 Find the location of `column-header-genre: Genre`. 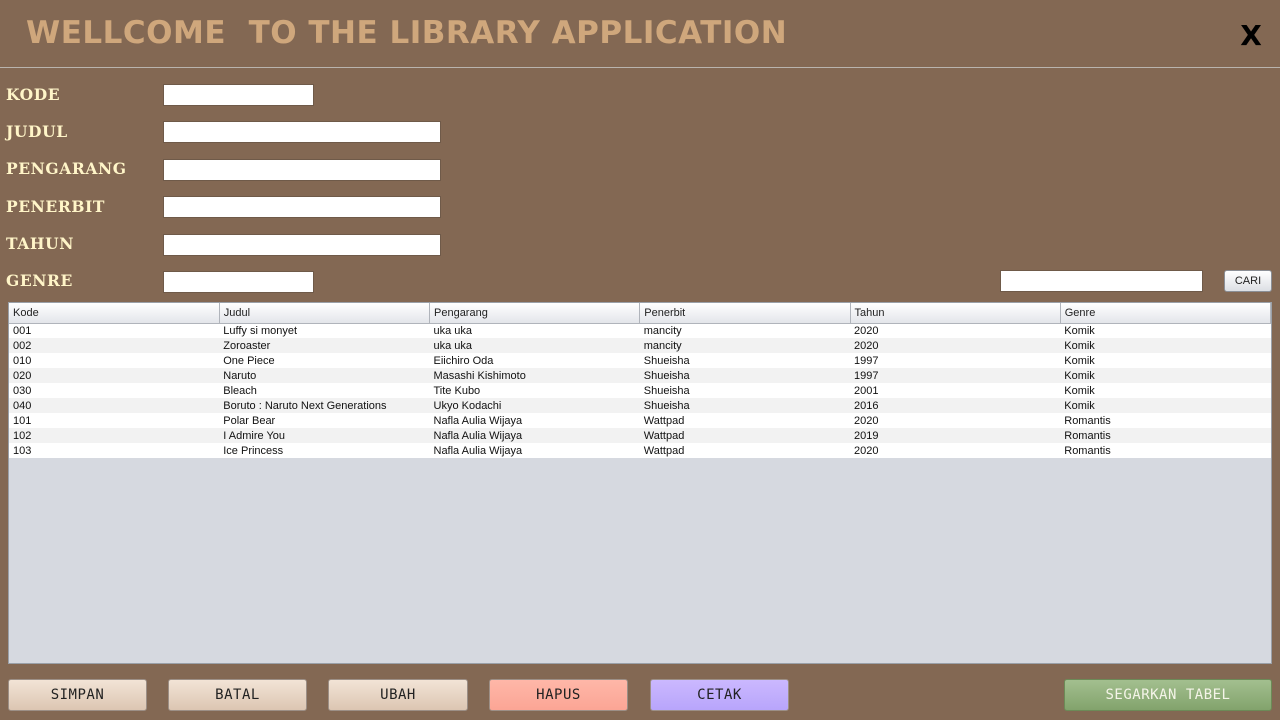

column-header-genre: Genre is located at coordinates (1165, 313).